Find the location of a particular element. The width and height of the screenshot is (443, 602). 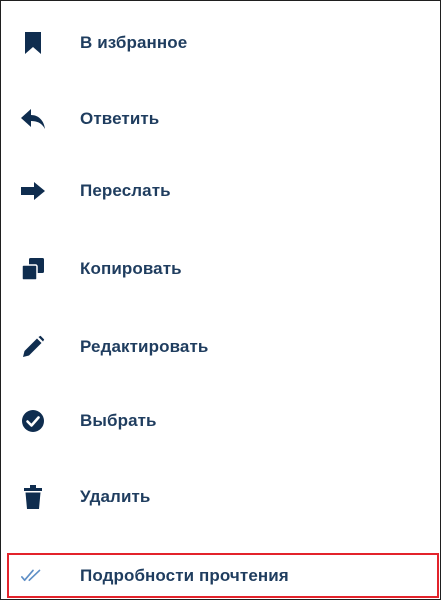

pencil-icon is located at coordinates (33, 347).